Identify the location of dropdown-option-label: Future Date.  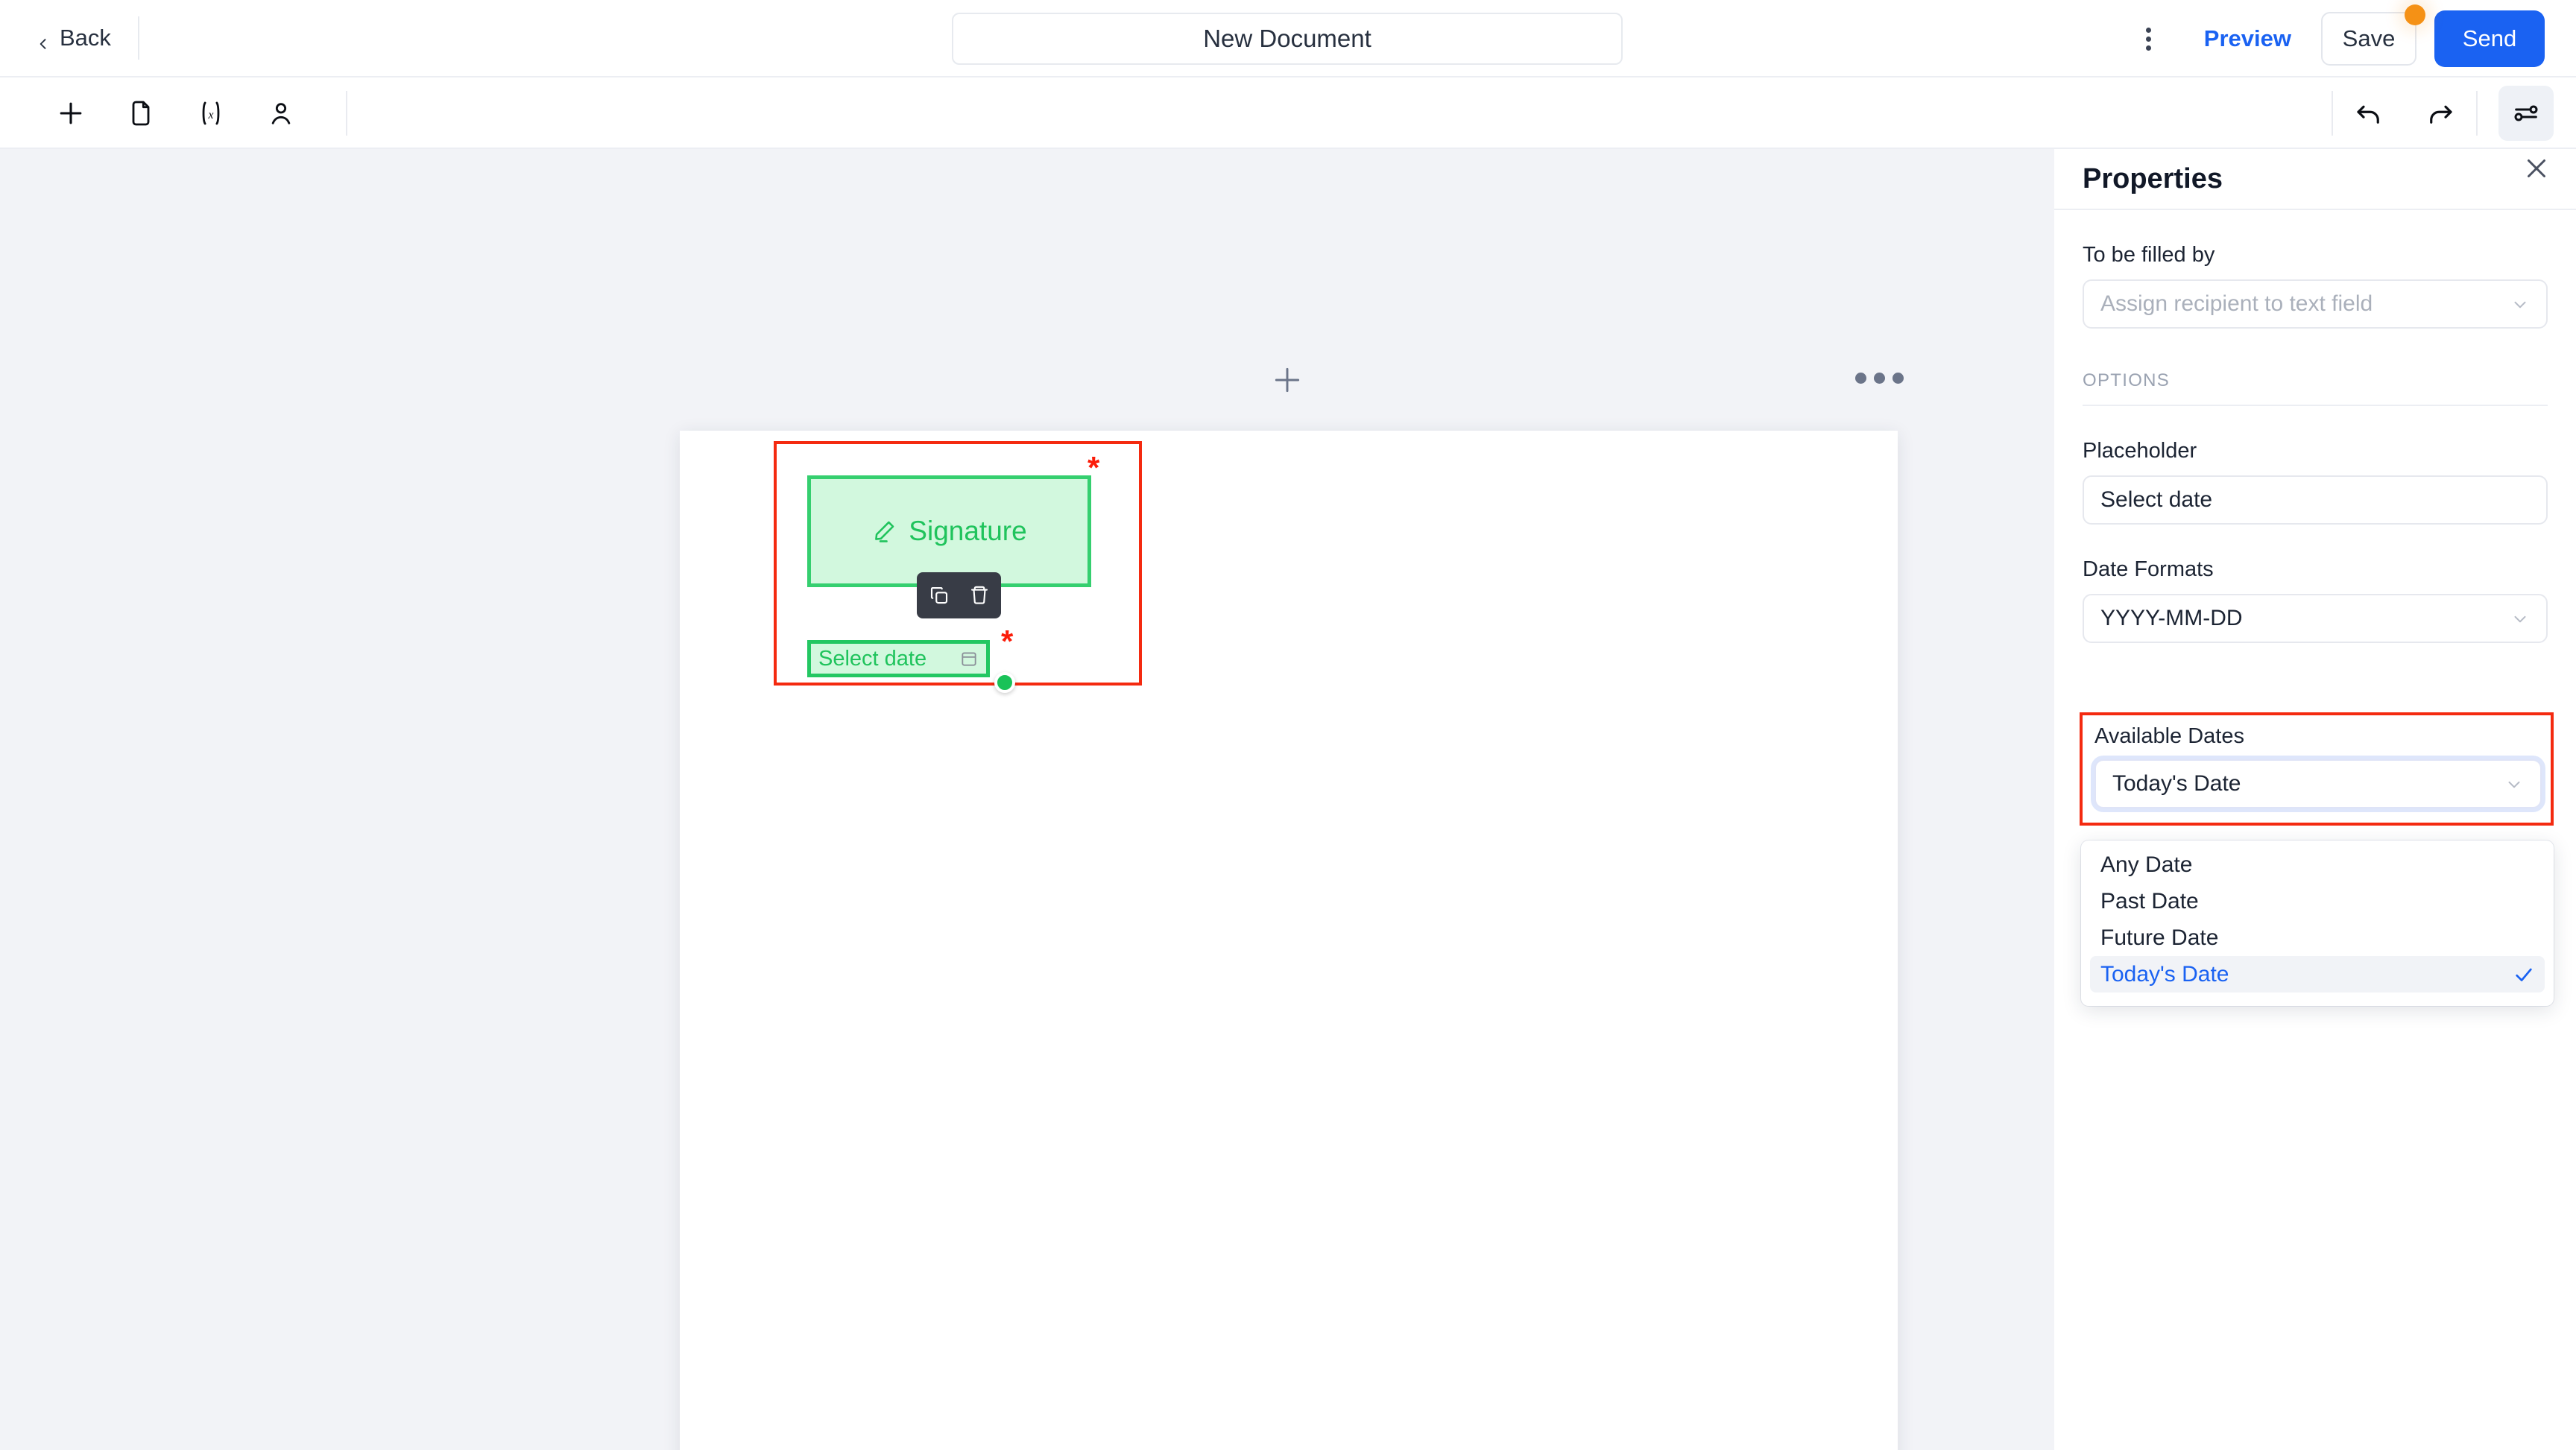
(2159, 937).